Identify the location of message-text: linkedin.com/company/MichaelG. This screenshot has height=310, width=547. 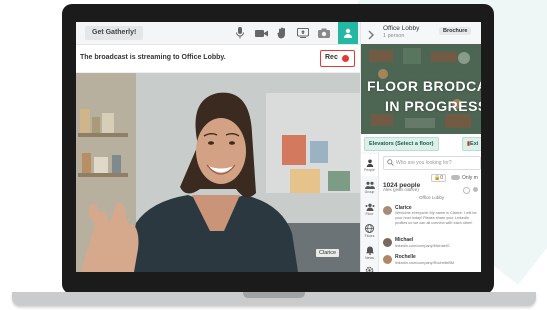
(422, 246).